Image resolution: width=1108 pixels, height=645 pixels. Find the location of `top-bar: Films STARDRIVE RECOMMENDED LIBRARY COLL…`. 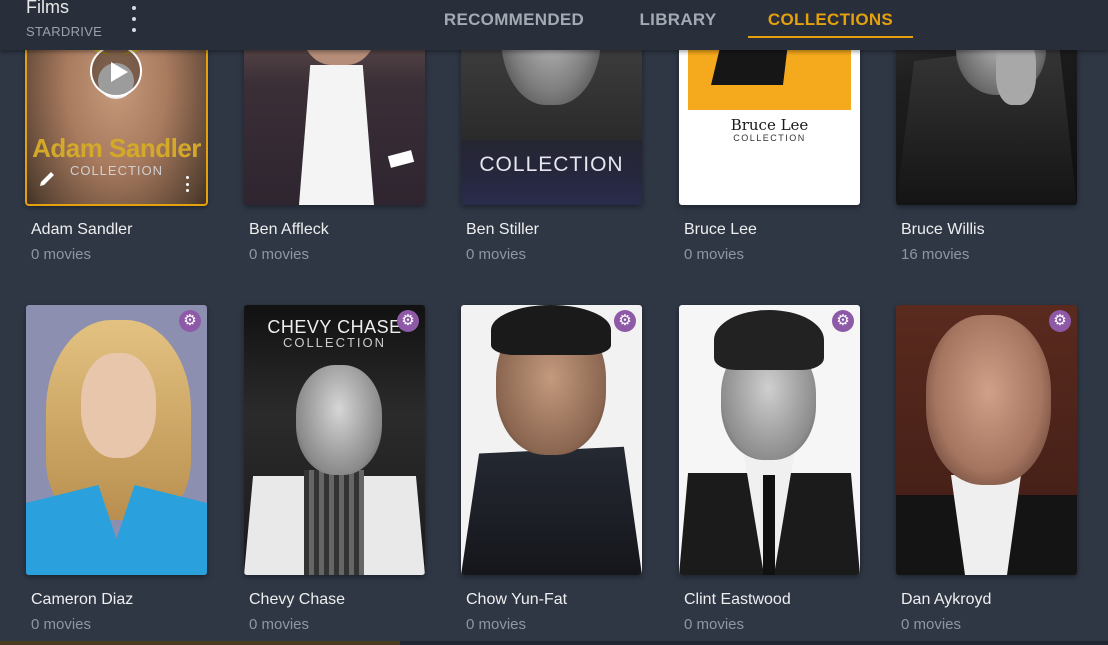

top-bar: Films STARDRIVE RECOMMENDED LIBRARY COLL… is located at coordinates (554, 25).